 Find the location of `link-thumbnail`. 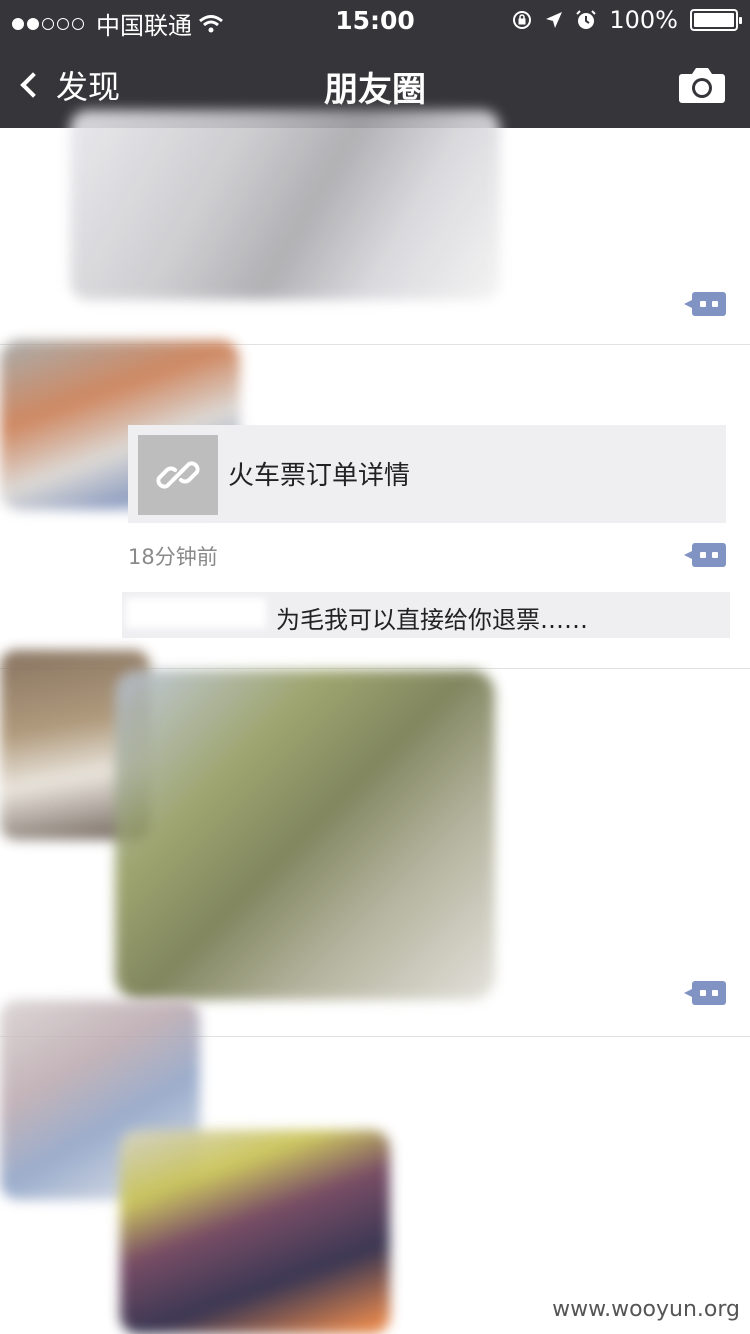

link-thumbnail is located at coordinates (178, 475).